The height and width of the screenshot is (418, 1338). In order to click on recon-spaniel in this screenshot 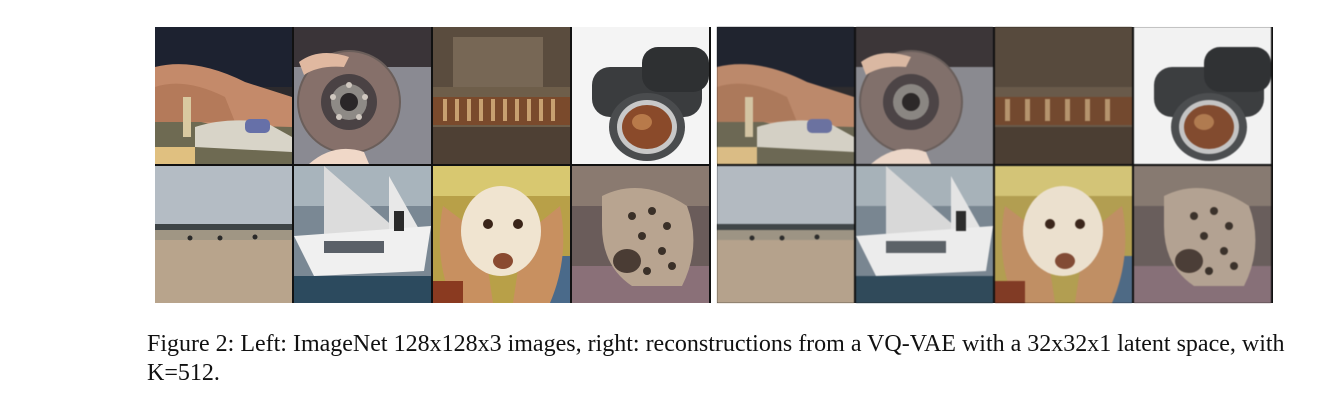, I will do `click(1063, 234)`.